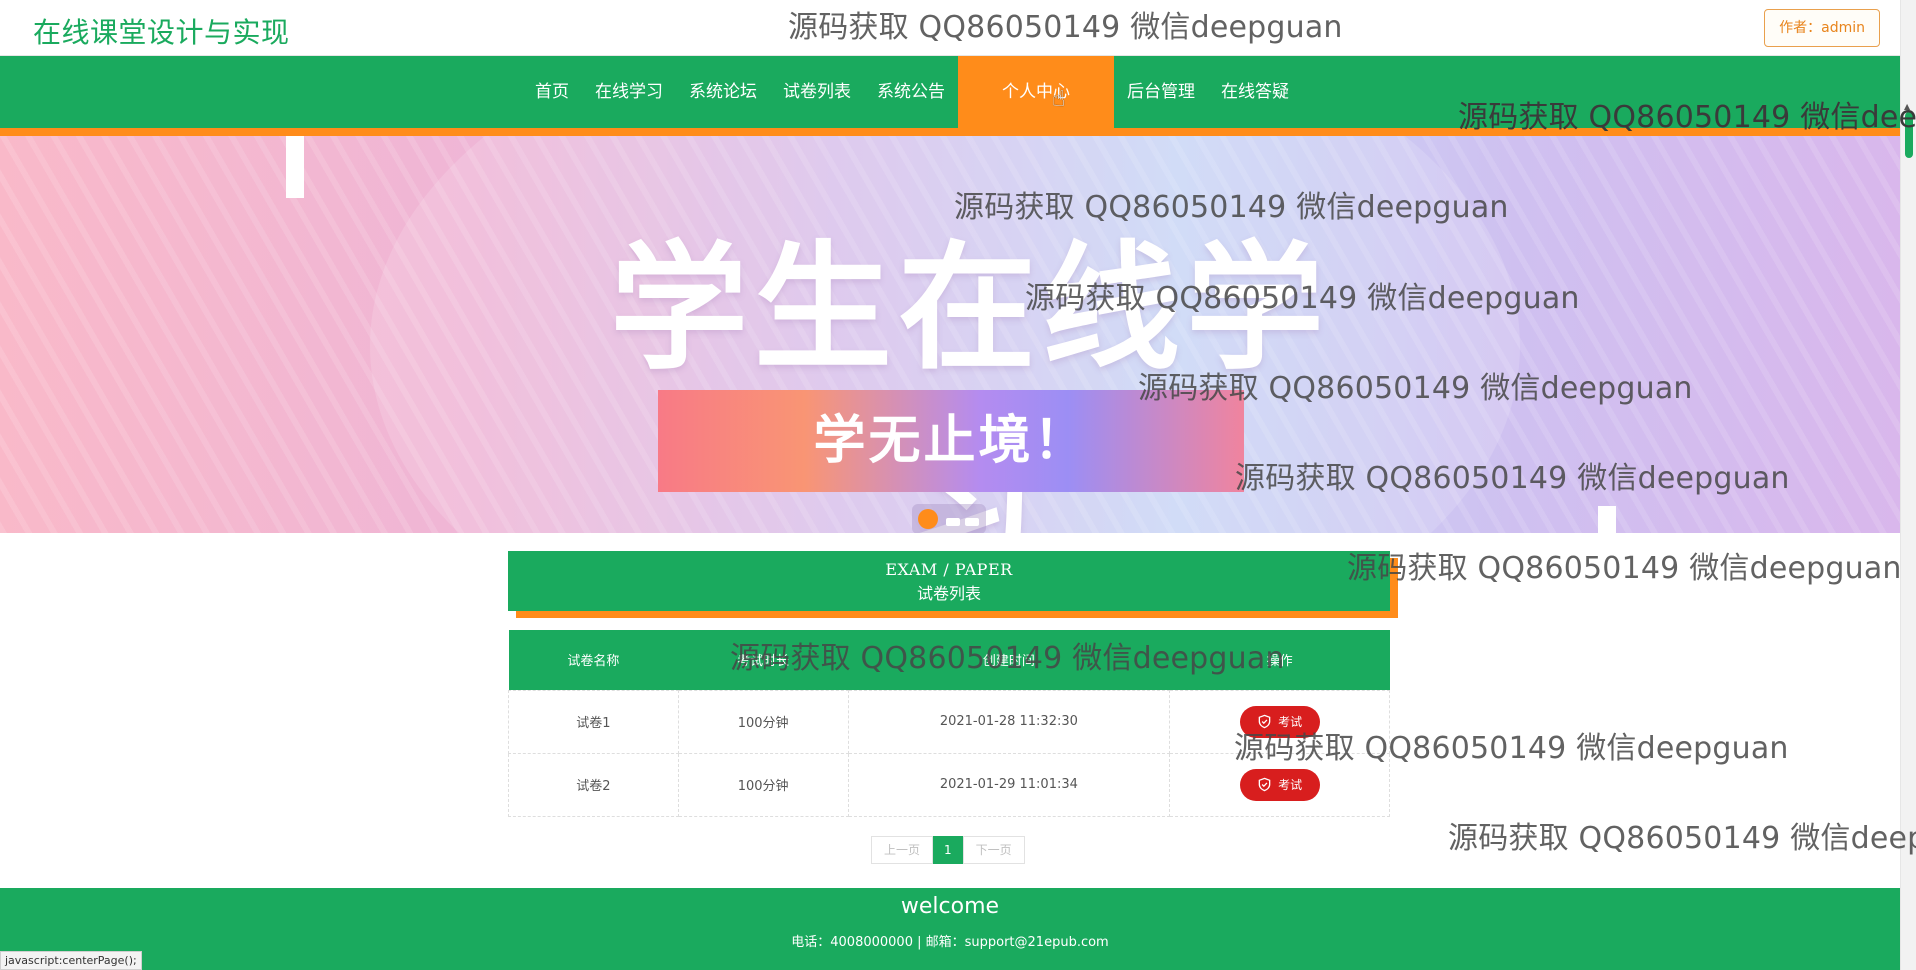  I want to click on exam-name-cell: 试卷1, so click(593, 721).